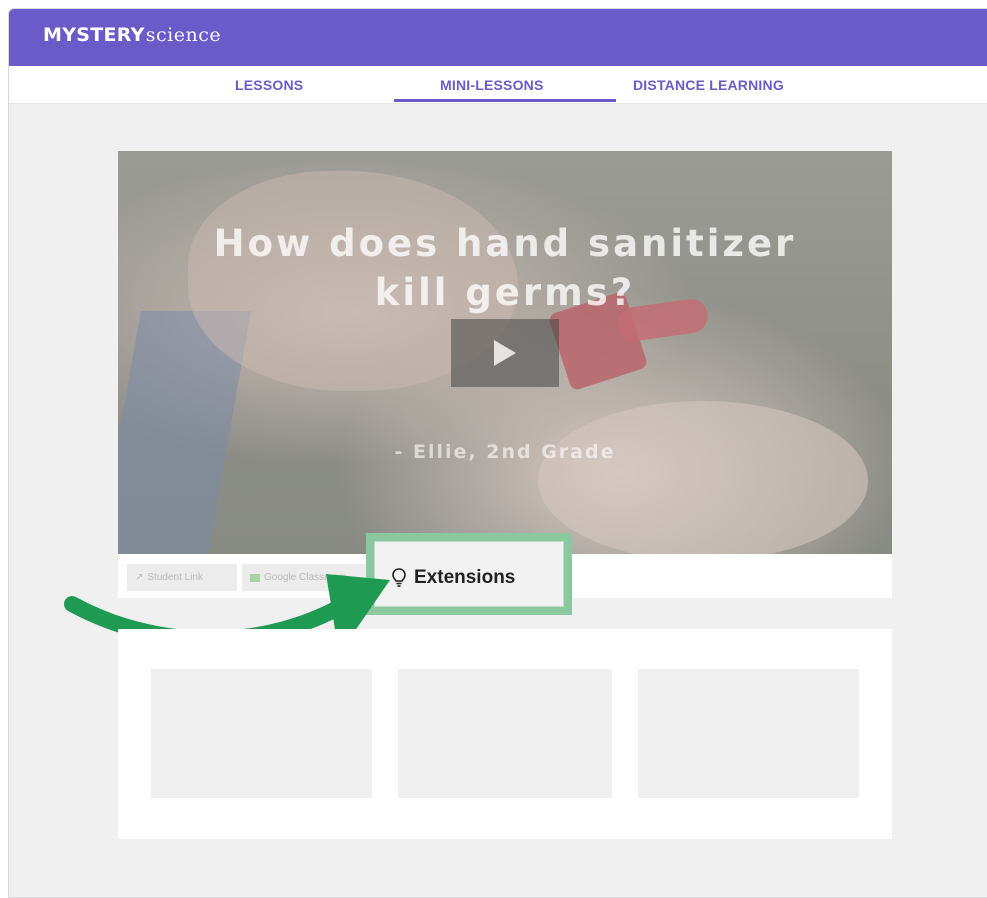  I want to click on video-title-line-1: How does hand sanitizer, so click(505, 243).